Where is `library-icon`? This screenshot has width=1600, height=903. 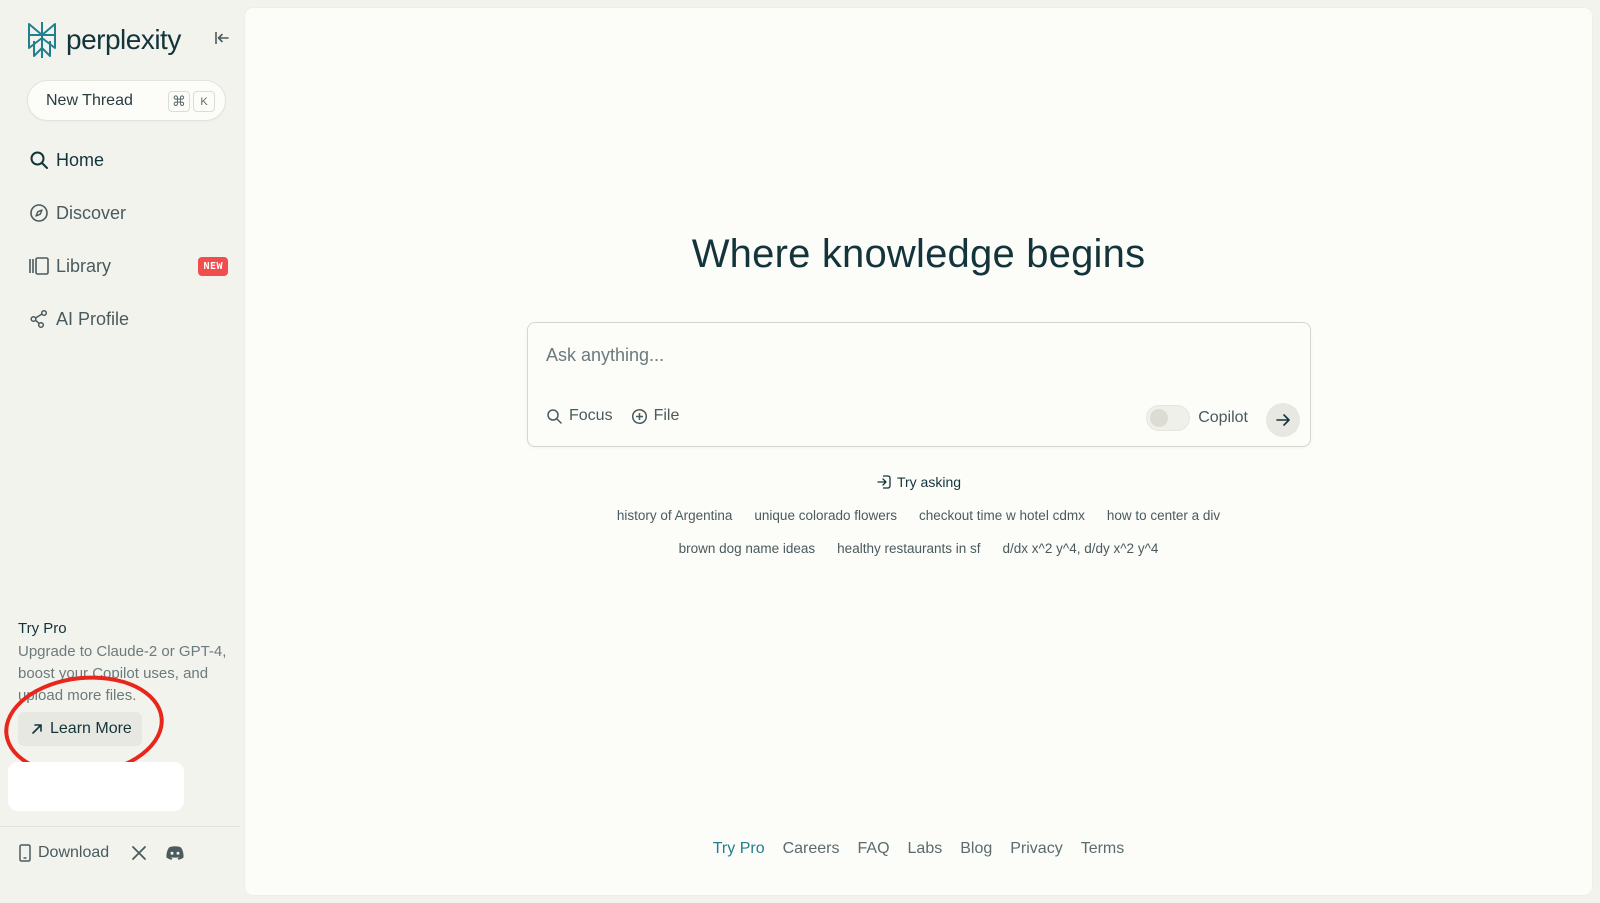
library-icon is located at coordinates (39, 266).